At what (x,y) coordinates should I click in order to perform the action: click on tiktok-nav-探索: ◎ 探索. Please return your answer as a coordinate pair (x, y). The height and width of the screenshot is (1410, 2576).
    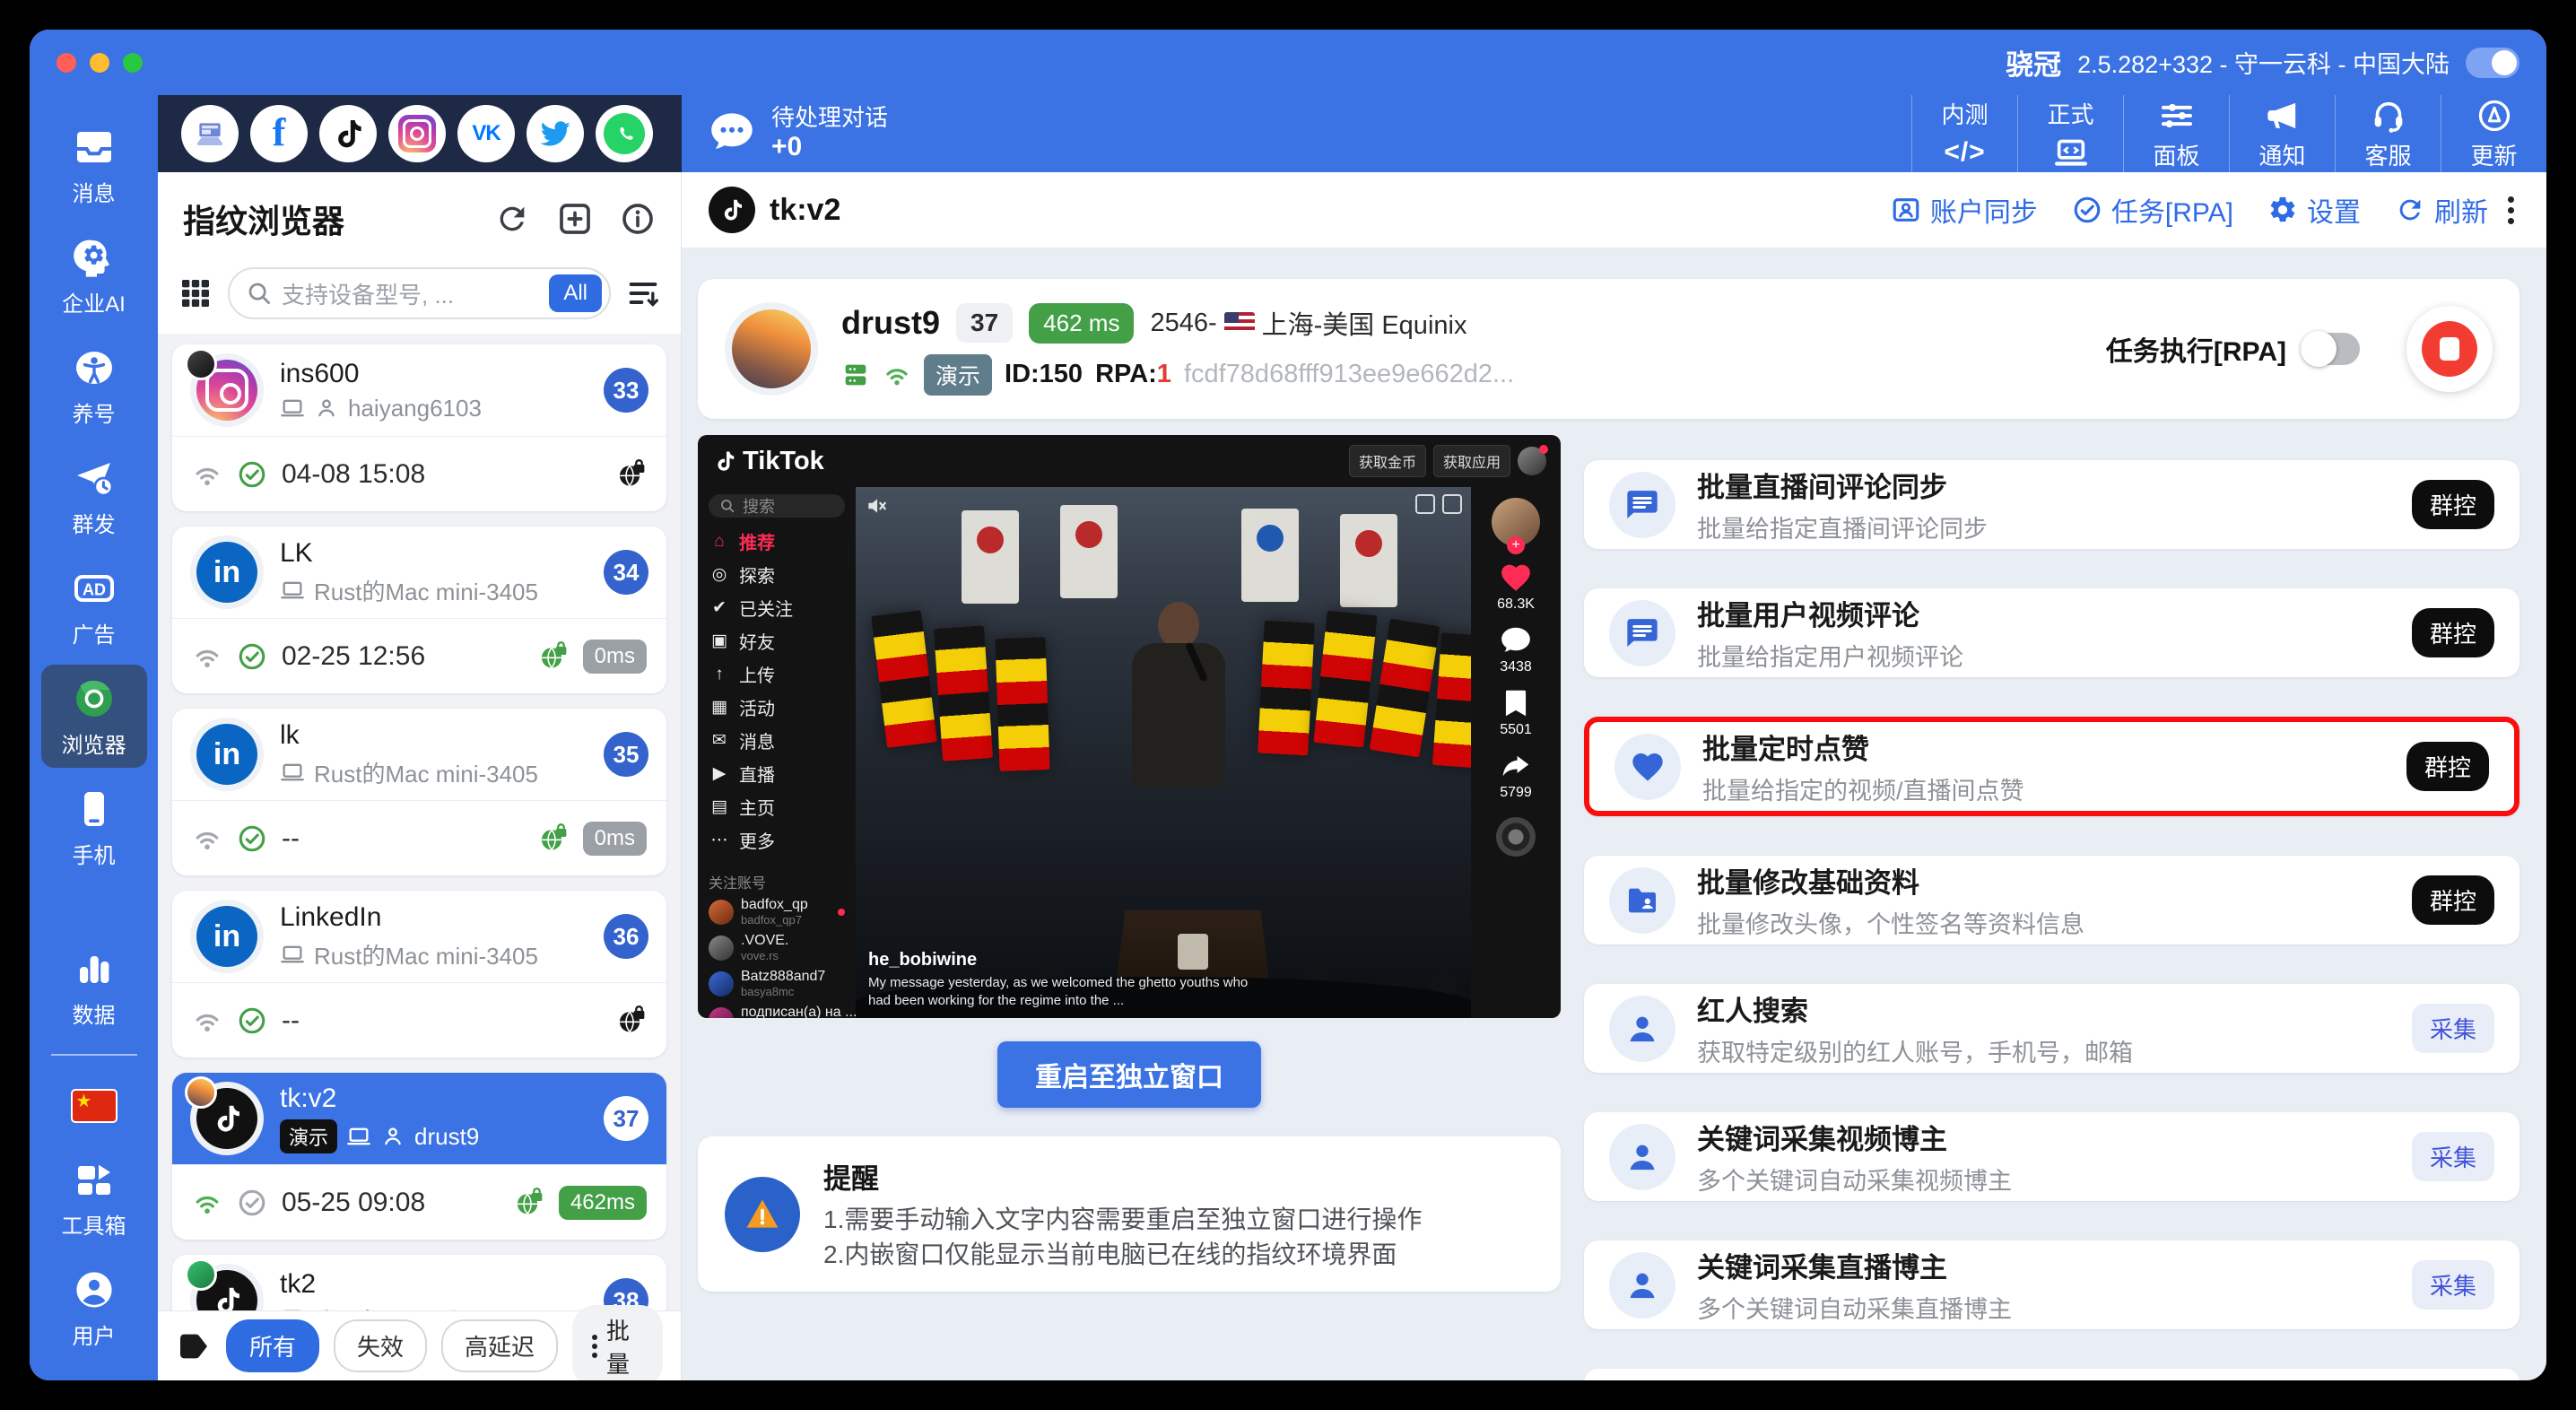
    Looking at the image, I should click on (777, 574).